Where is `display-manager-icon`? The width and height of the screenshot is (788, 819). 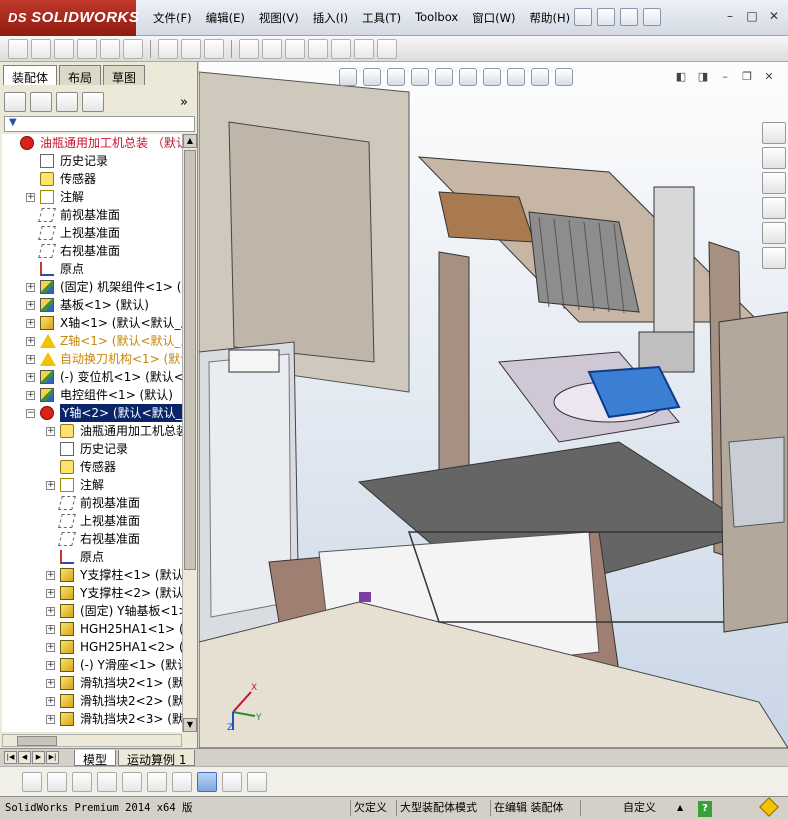
display-manager-icon is located at coordinates (93, 102).